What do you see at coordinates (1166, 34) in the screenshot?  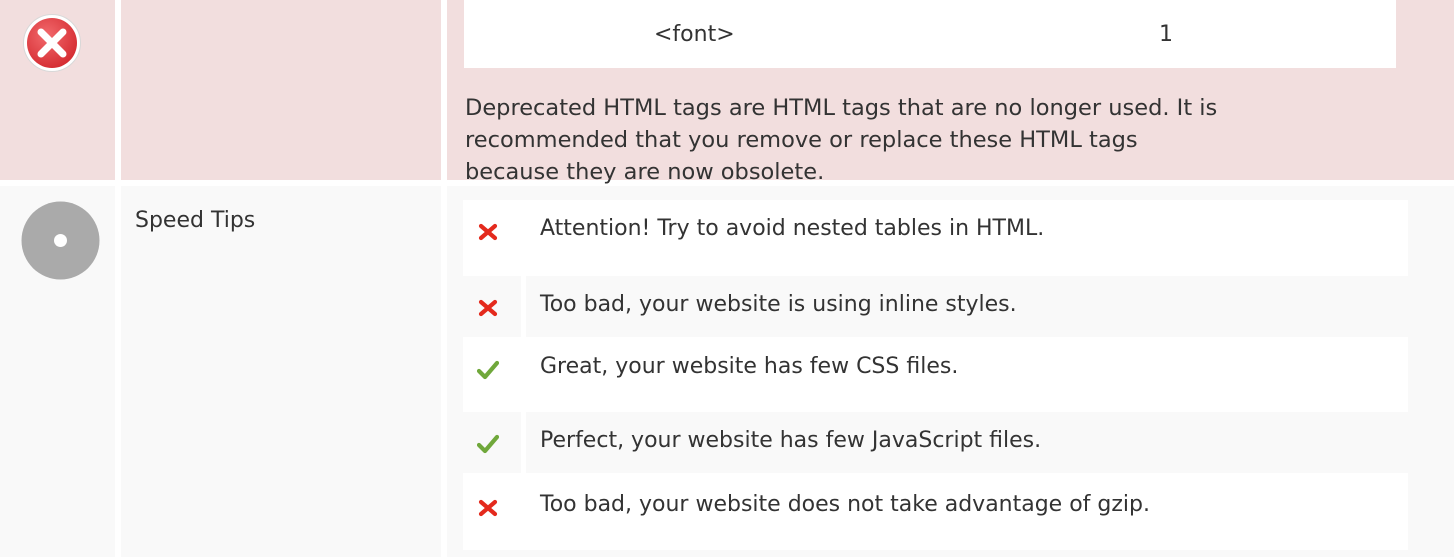 I see `tag-count: 1` at bounding box center [1166, 34].